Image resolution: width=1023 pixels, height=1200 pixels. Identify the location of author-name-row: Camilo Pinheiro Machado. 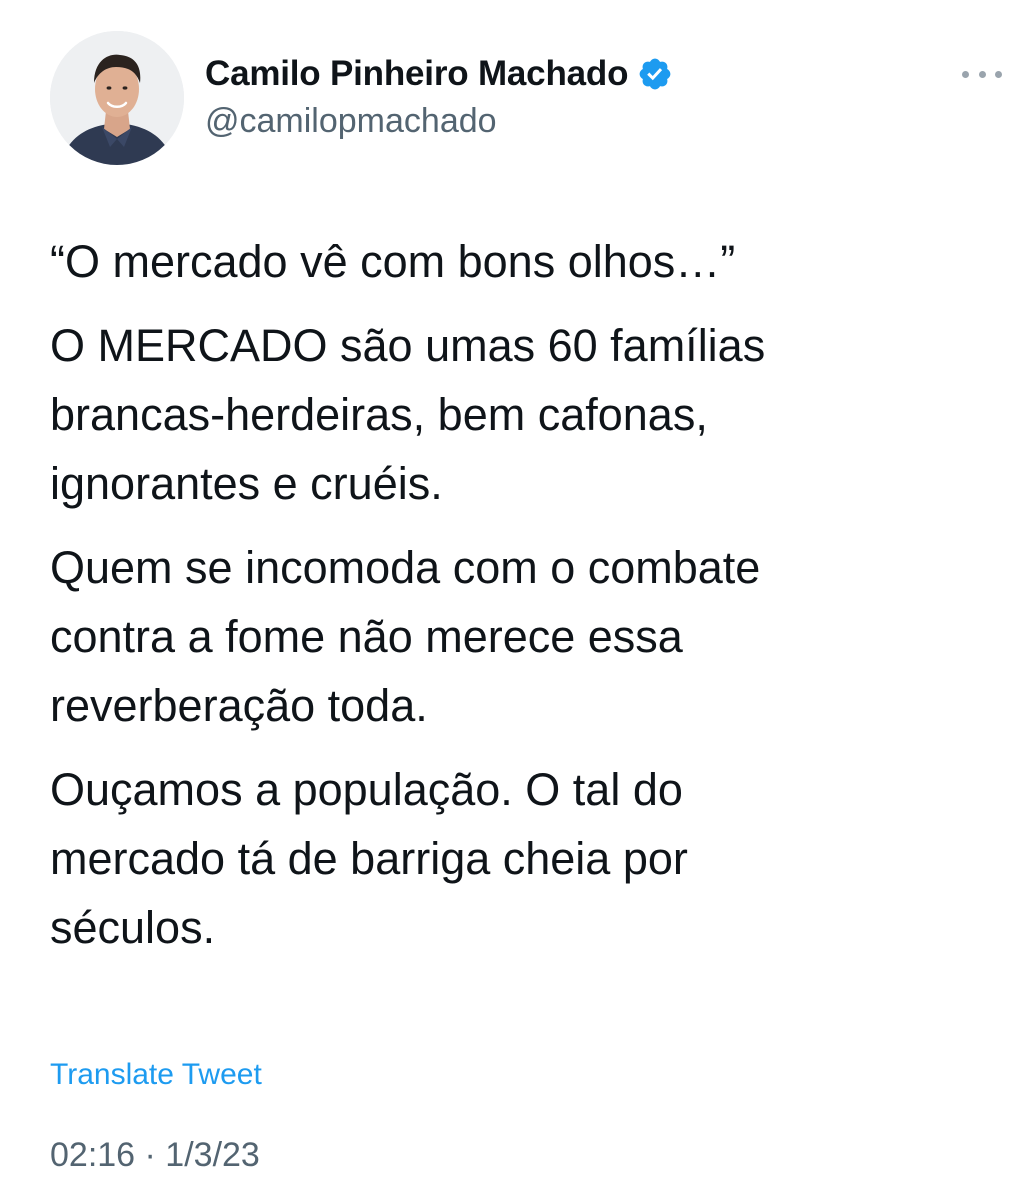
(439, 74).